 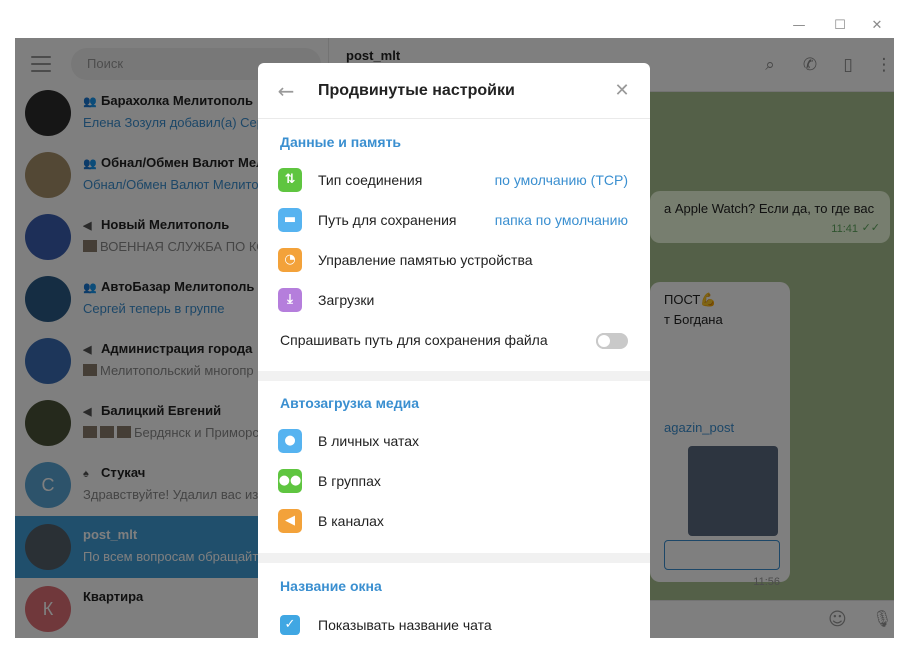 What do you see at coordinates (414, 340) in the screenshot?
I see `ask-save-path-label: Спрашивать путь для сохранения файла` at bounding box center [414, 340].